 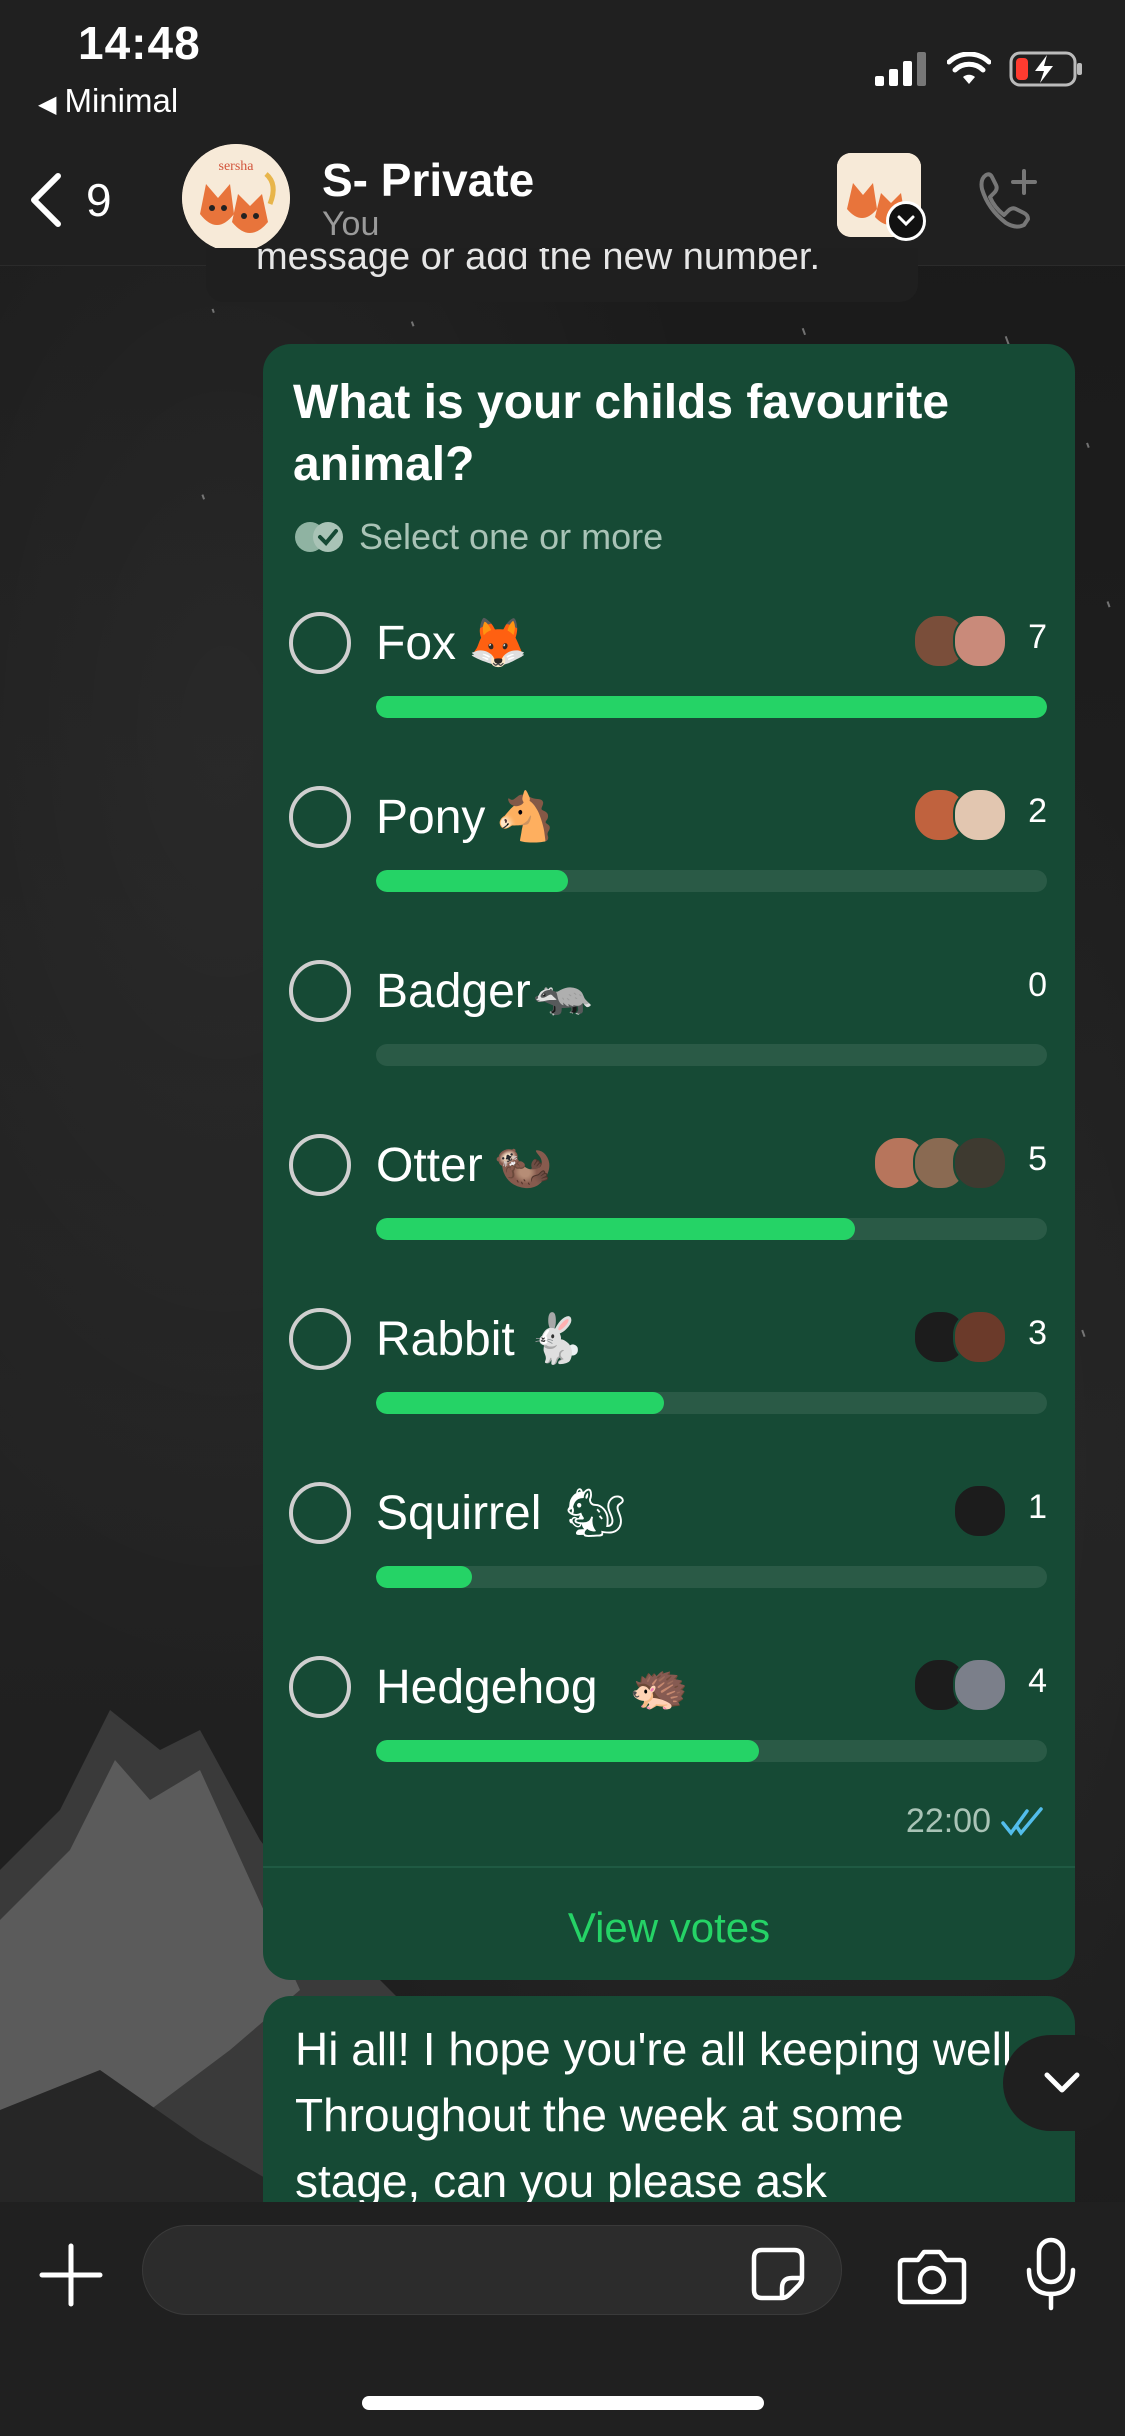 What do you see at coordinates (1045, 69) in the screenshot?
I see `battery-low-charging-icon` at bounding box center [1045, 69].